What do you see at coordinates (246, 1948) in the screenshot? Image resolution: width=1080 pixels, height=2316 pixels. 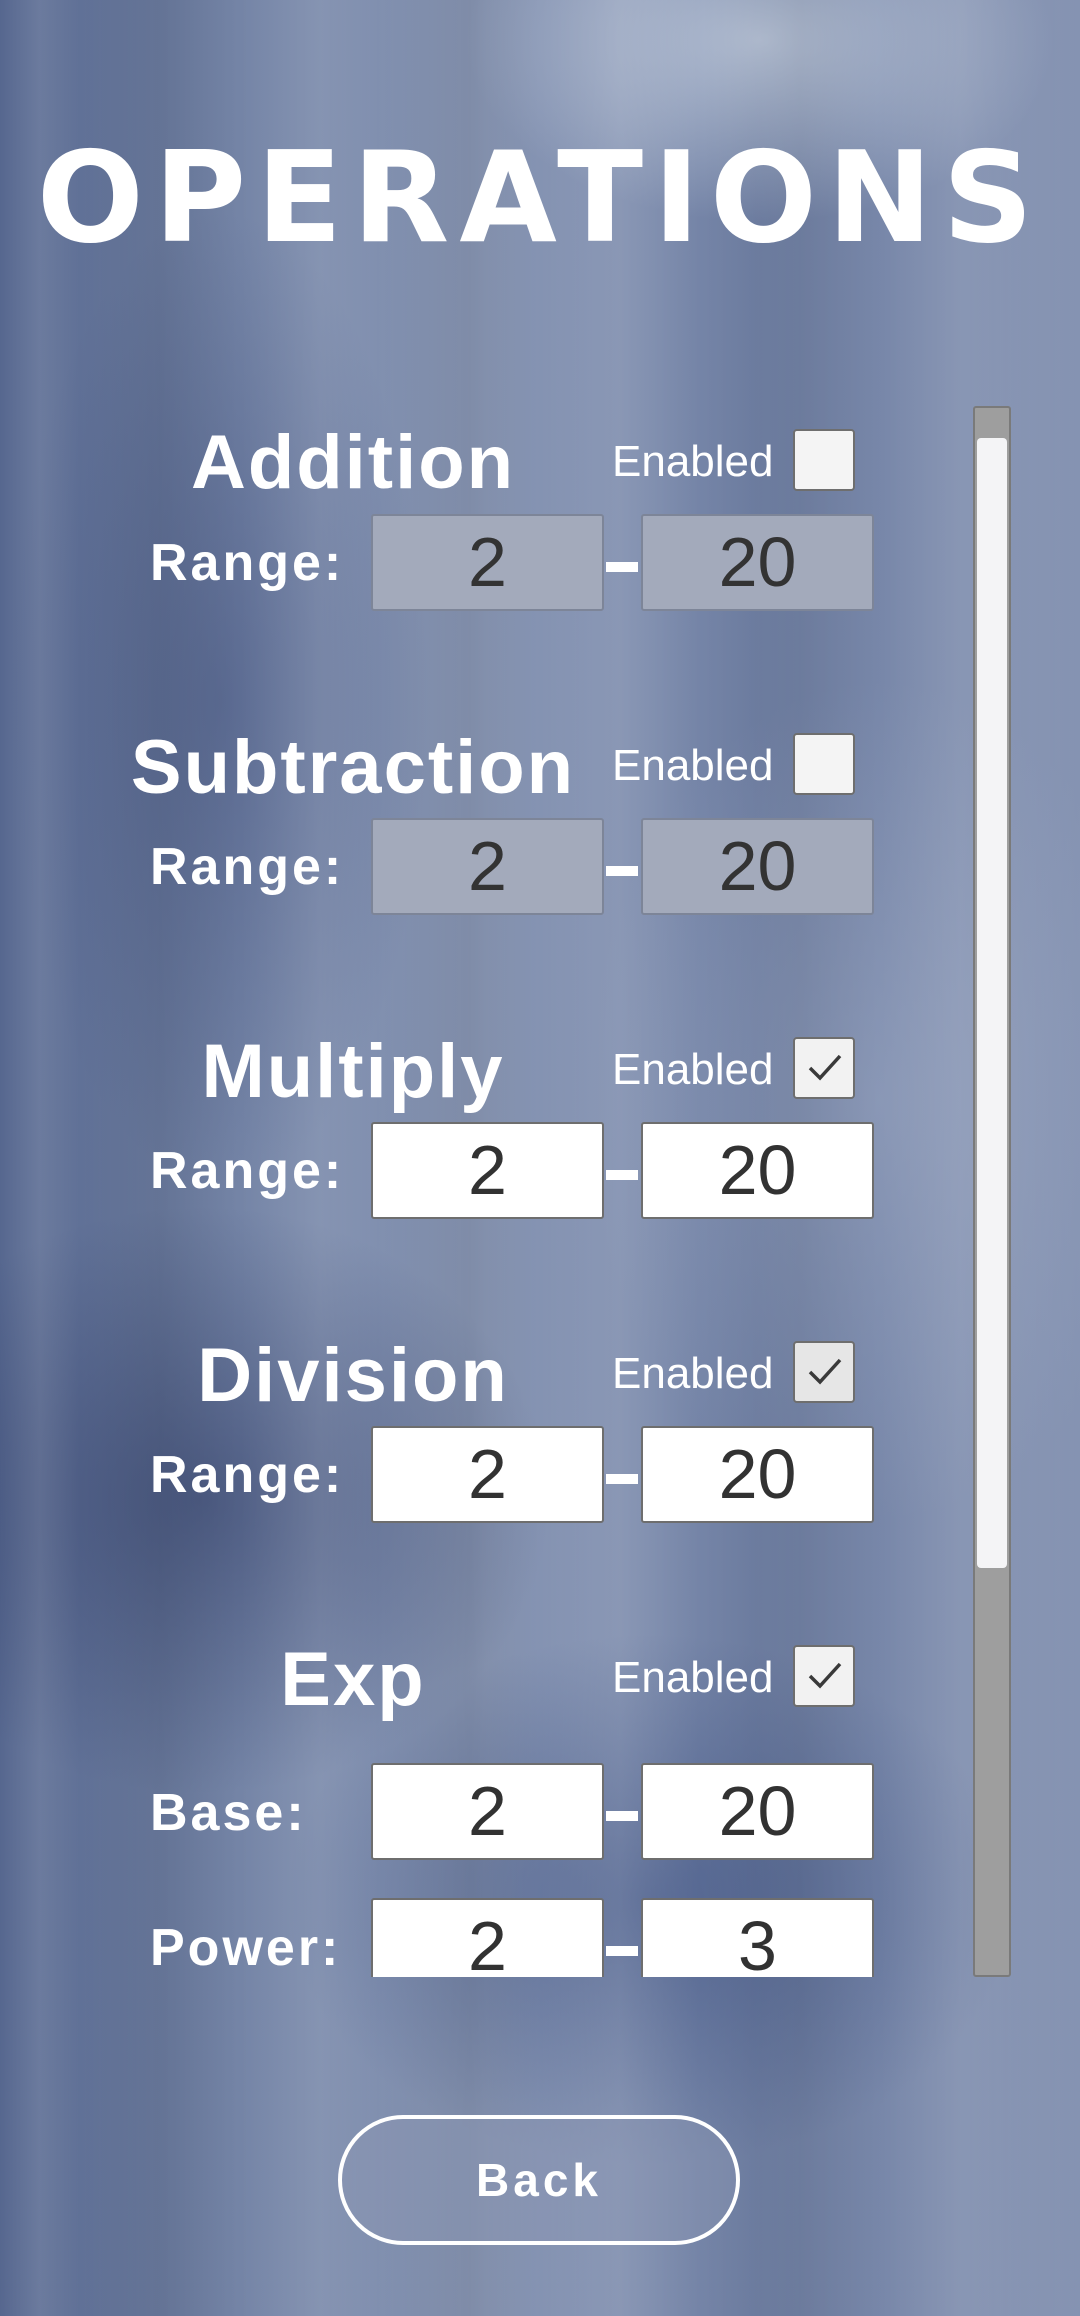 I see `power-label: Power:` at bounding box center [246, 1948].